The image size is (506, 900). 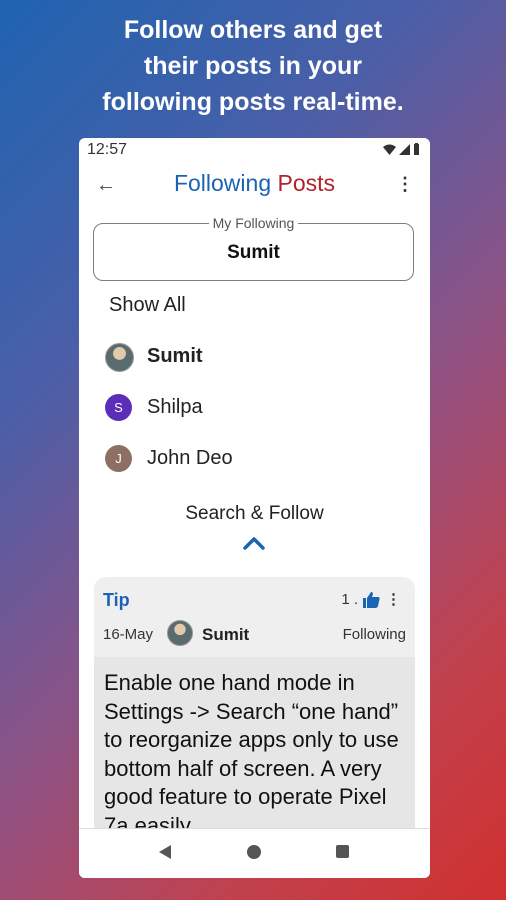 What do you see at coordinates (226, 634) in the screenshot?
I see `post-author: Sumit` at bounding box center [226, 634].